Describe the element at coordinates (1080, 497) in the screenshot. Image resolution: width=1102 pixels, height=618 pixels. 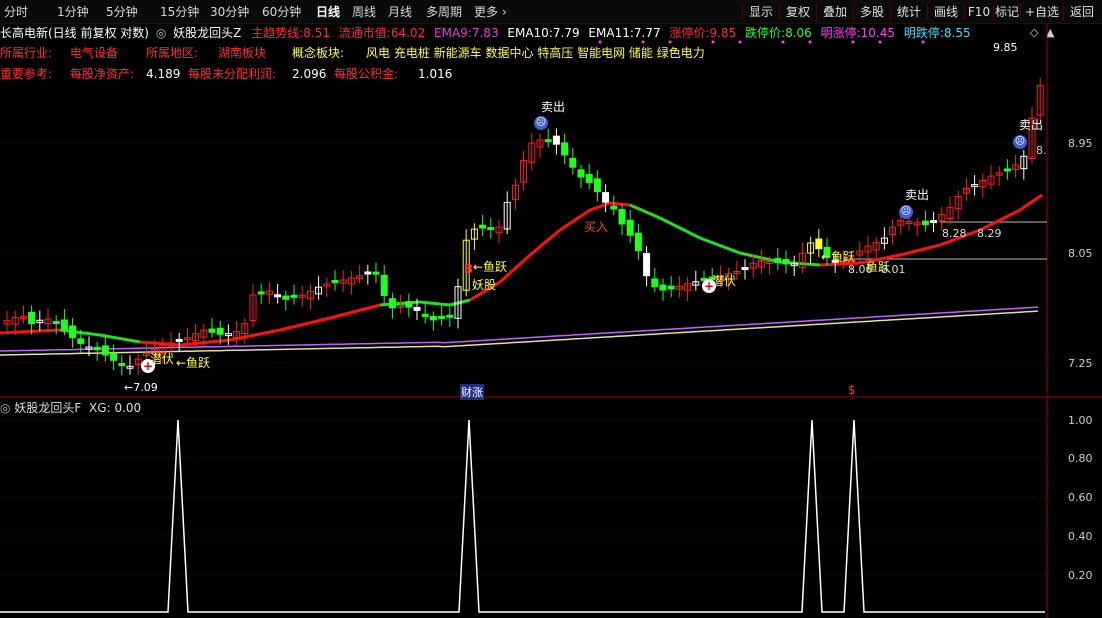
I see `indicator-tick: 0.60` at that location.